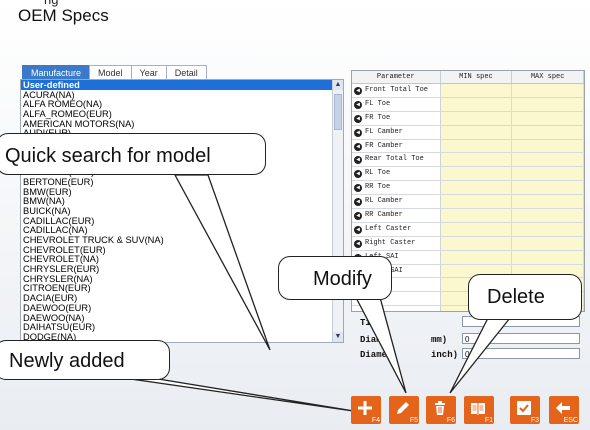  I want to click on column-header-parameter: Parameter, so click(396, 77).